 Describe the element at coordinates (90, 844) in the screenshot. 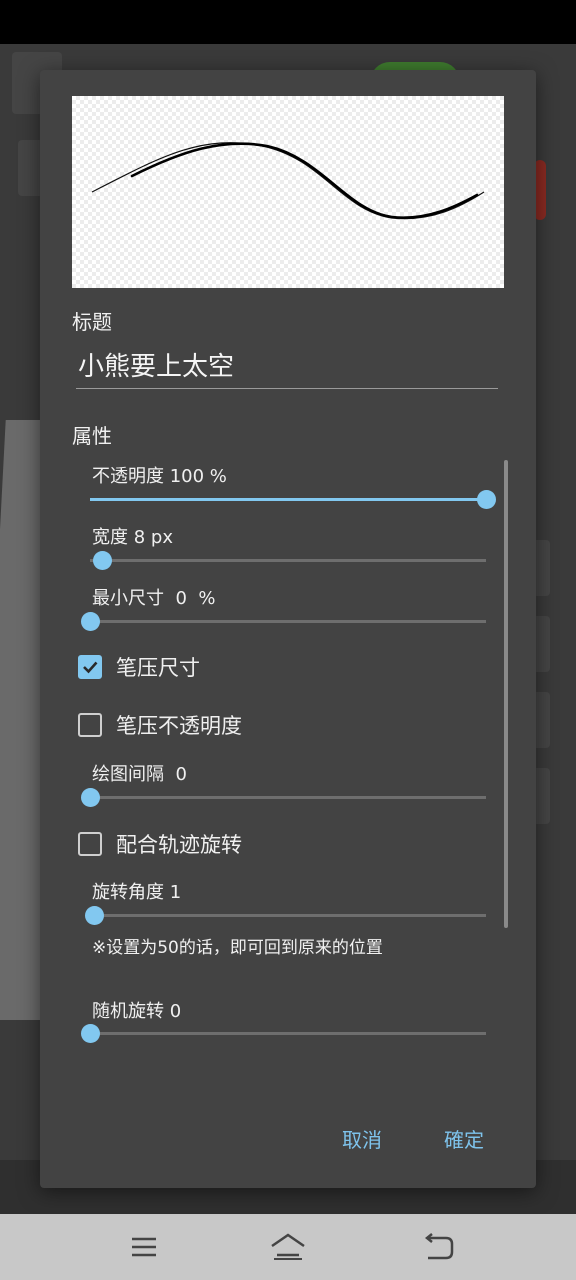

I see `follow-path-rotation-checkbox` at that location.